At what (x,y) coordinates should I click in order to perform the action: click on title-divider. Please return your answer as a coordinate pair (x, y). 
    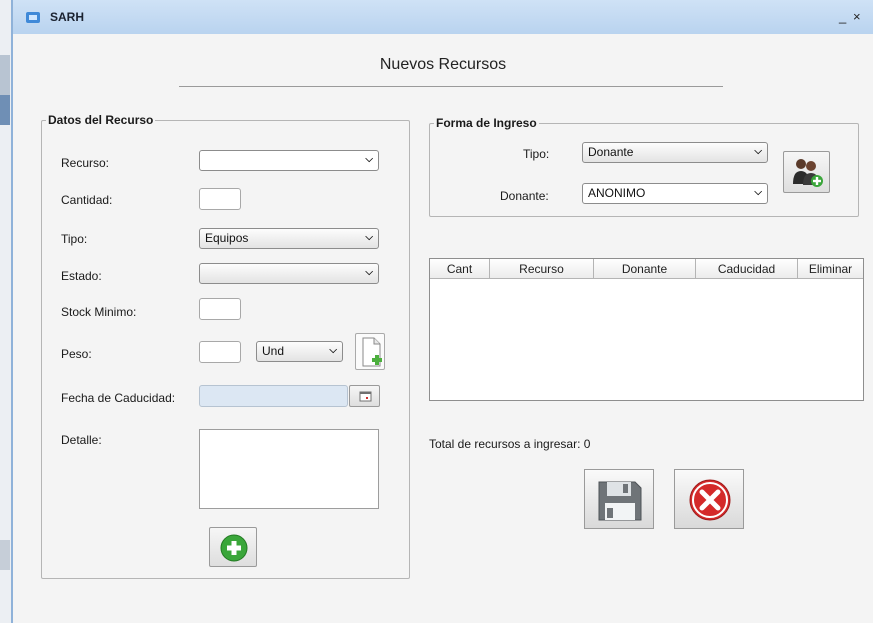
    Looking at the image, I should click on (451, 86).